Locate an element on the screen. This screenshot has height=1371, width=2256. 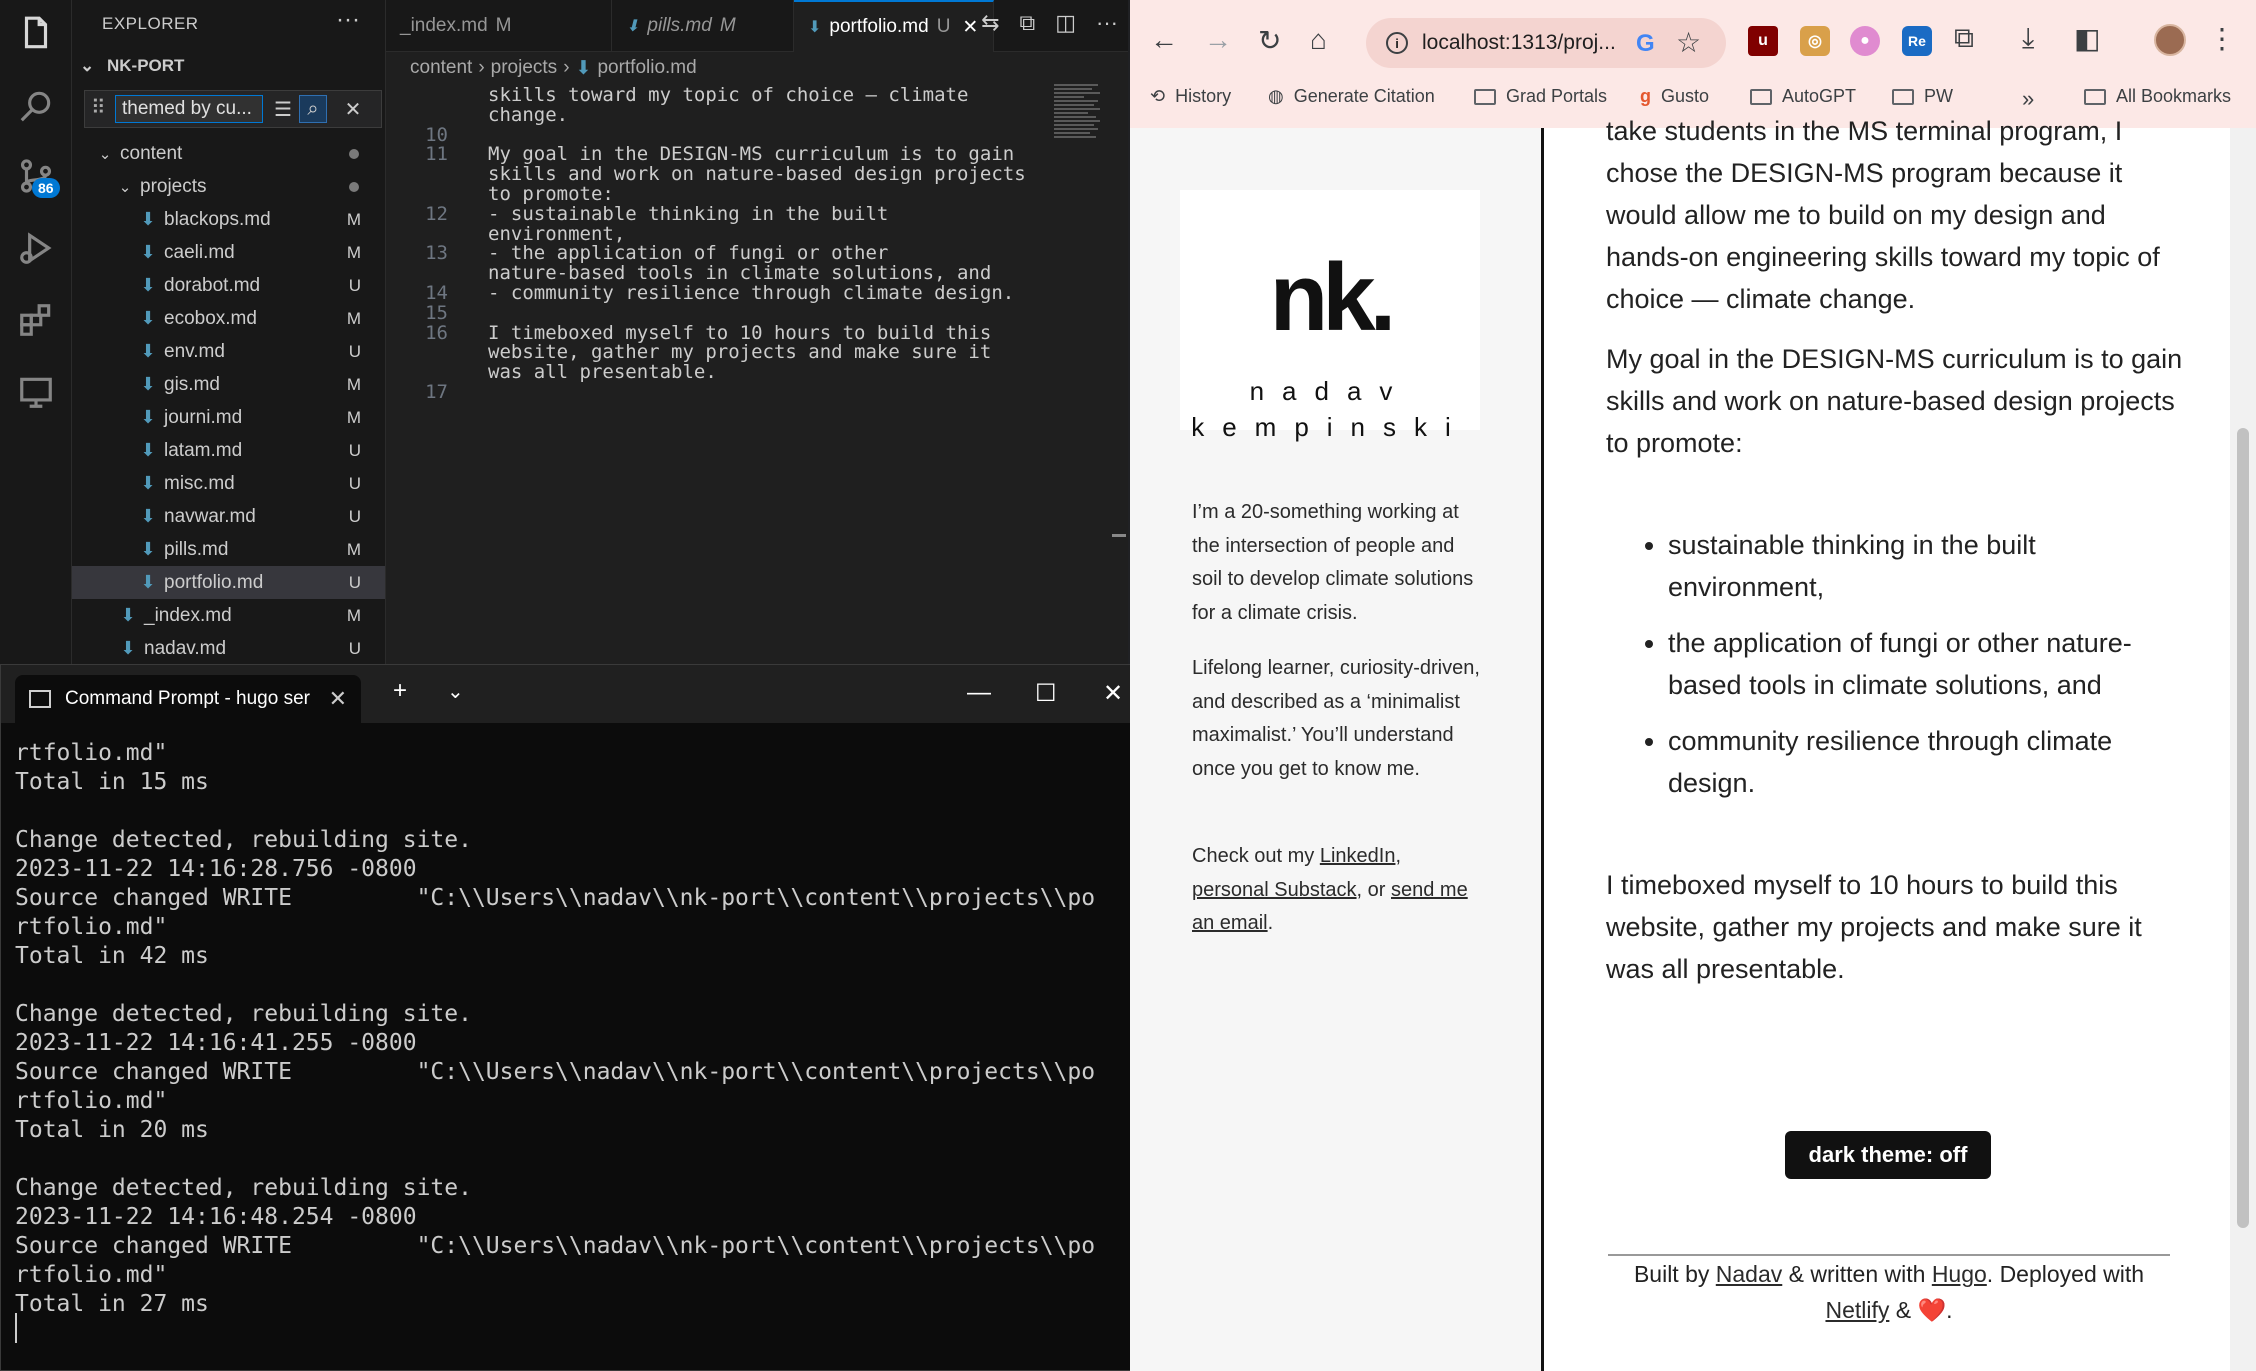
download-icon: ⤓ is located at coordinates (2028, 38).